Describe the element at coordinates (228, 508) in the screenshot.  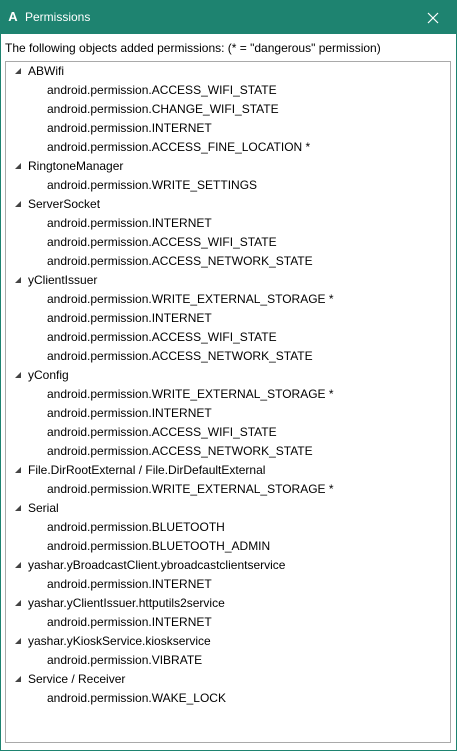
I see `tree-group-header: Serial` at that location.